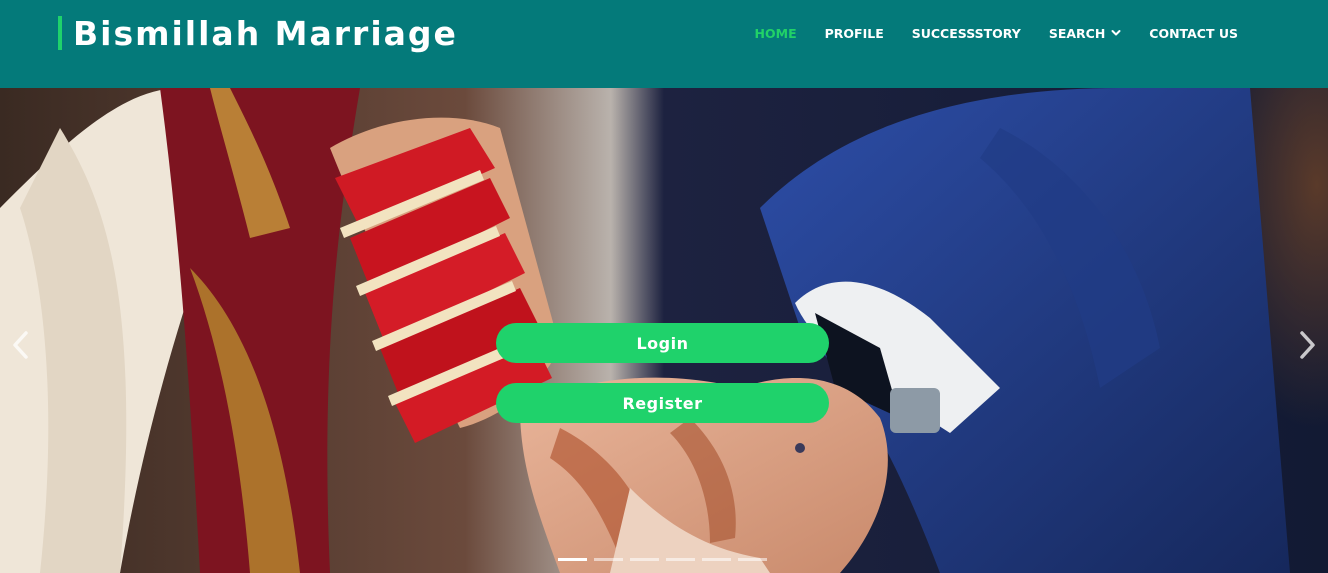  What do you see at coordinates (265, 33) in the screenshot?
I see `brand-title: Bismillah Marriage` at bounding box center [265, 33].